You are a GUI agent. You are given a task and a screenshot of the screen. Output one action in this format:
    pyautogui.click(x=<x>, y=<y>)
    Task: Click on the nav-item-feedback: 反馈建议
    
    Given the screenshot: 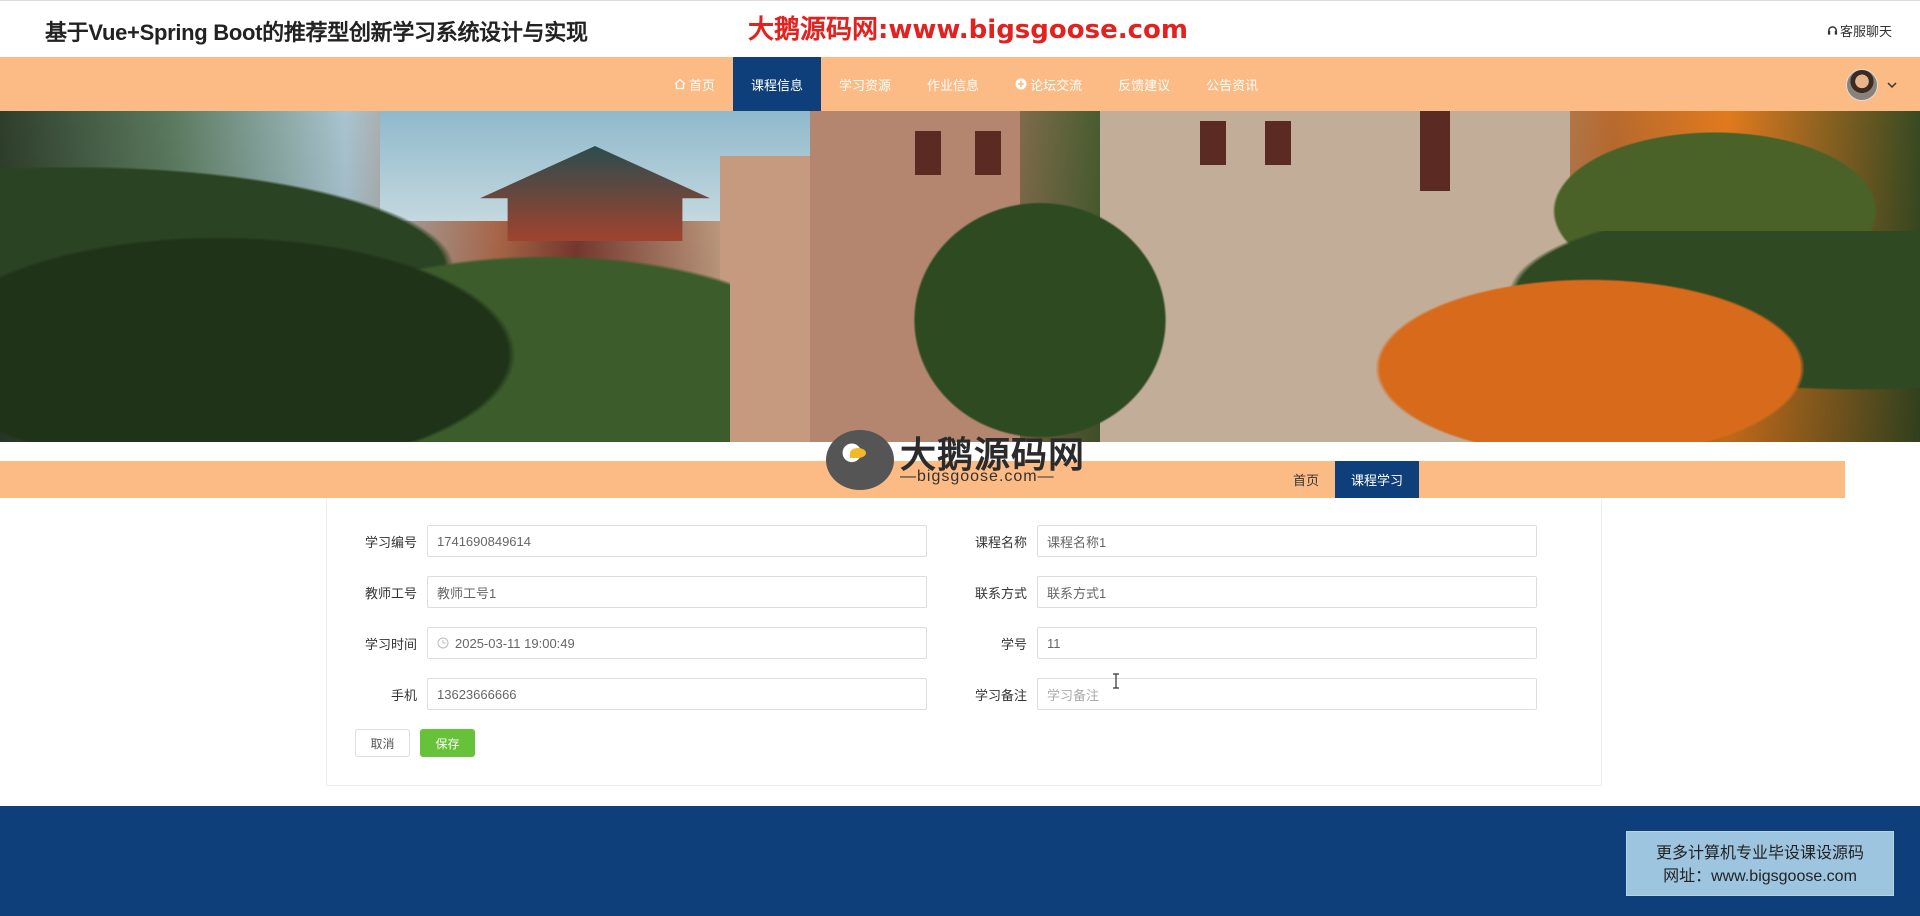 What is the action you would take?
    pyautogui.click(x=1144, y=84)
    